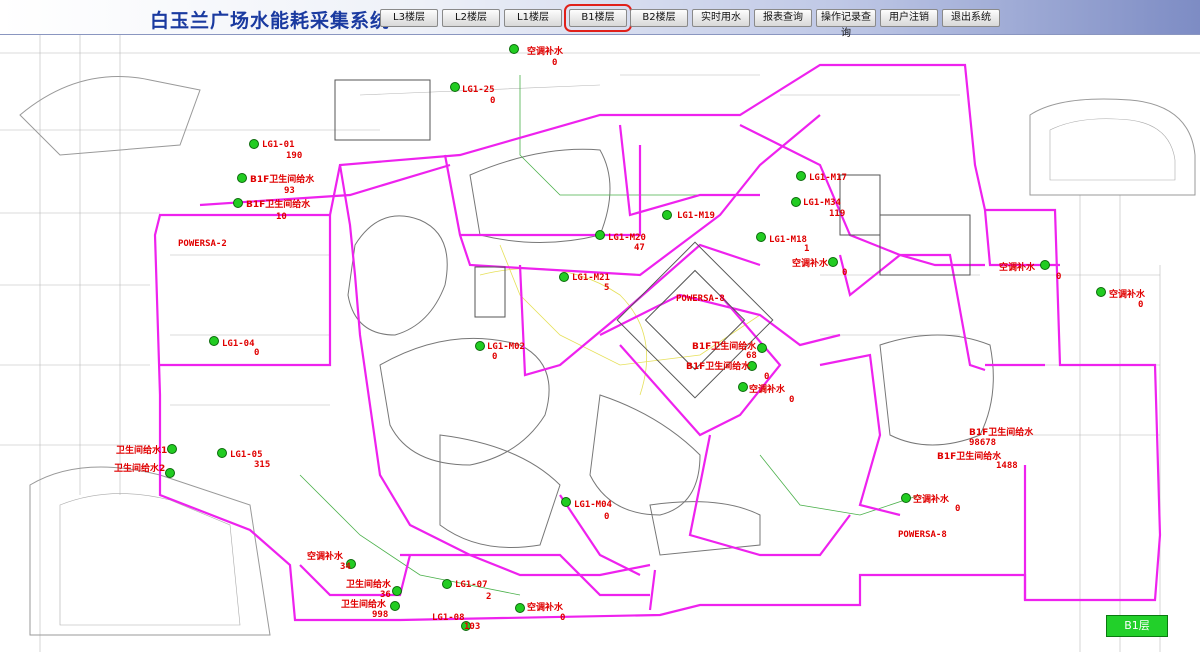 The width and height of the screenshot is (1200, 652). Describe the element at coordinates (139, 468) in the screenshot. I see `meter-label: 卫生间给水2` at that location.